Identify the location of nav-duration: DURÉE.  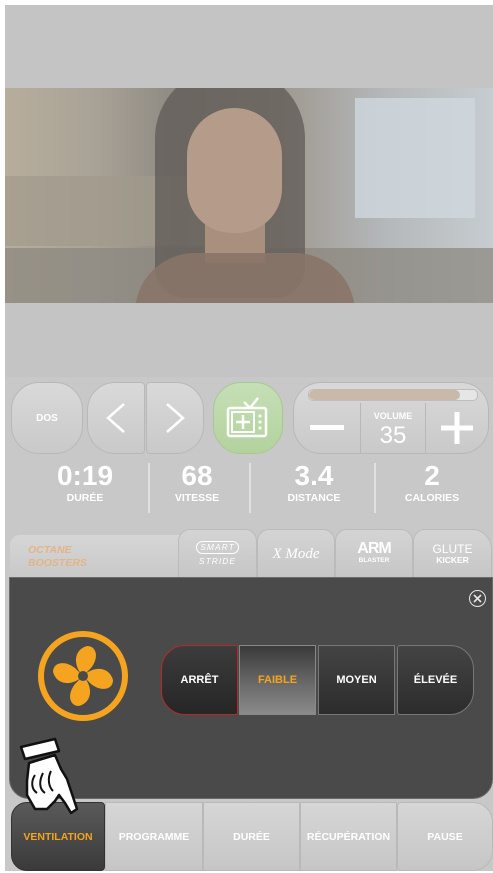
(251, 836).